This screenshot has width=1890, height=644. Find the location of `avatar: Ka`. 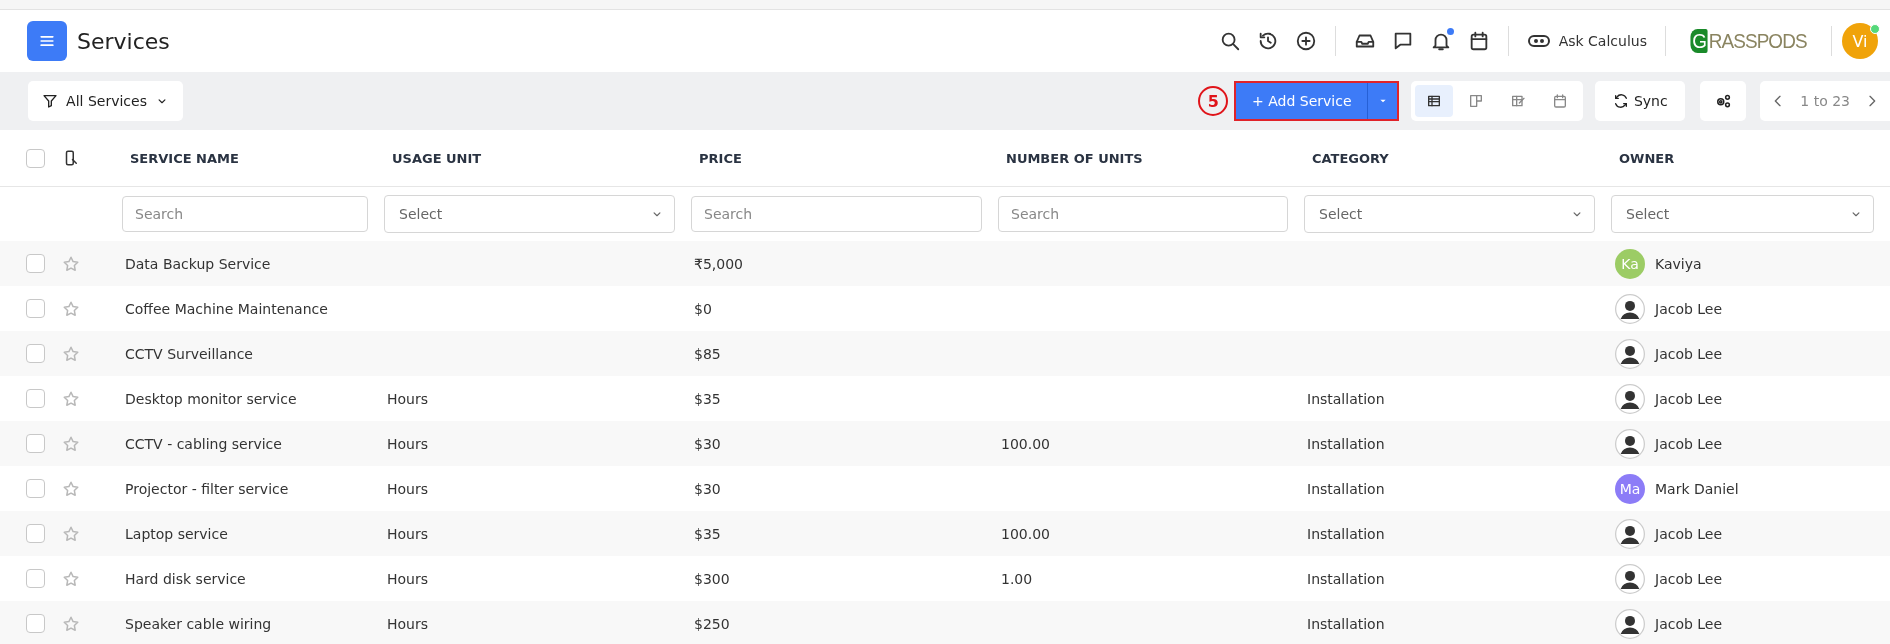

avatar: Ka is located at coordinates (1630, 263).